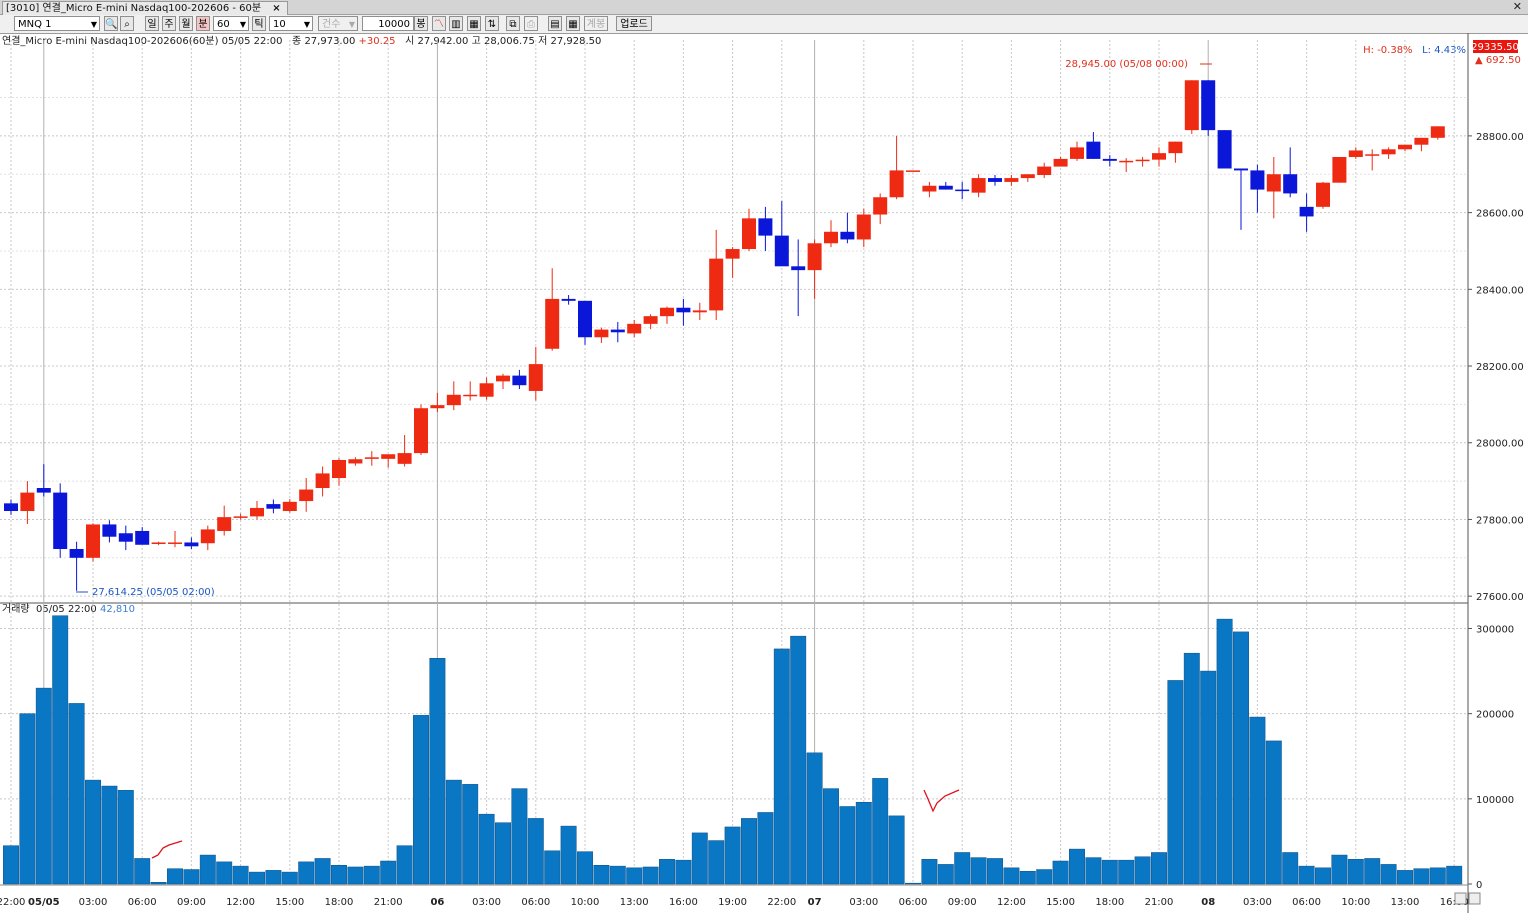 The width and height of the screenshot is (1528, 913). I want to click on zoom-icon, so click(1474, 898).